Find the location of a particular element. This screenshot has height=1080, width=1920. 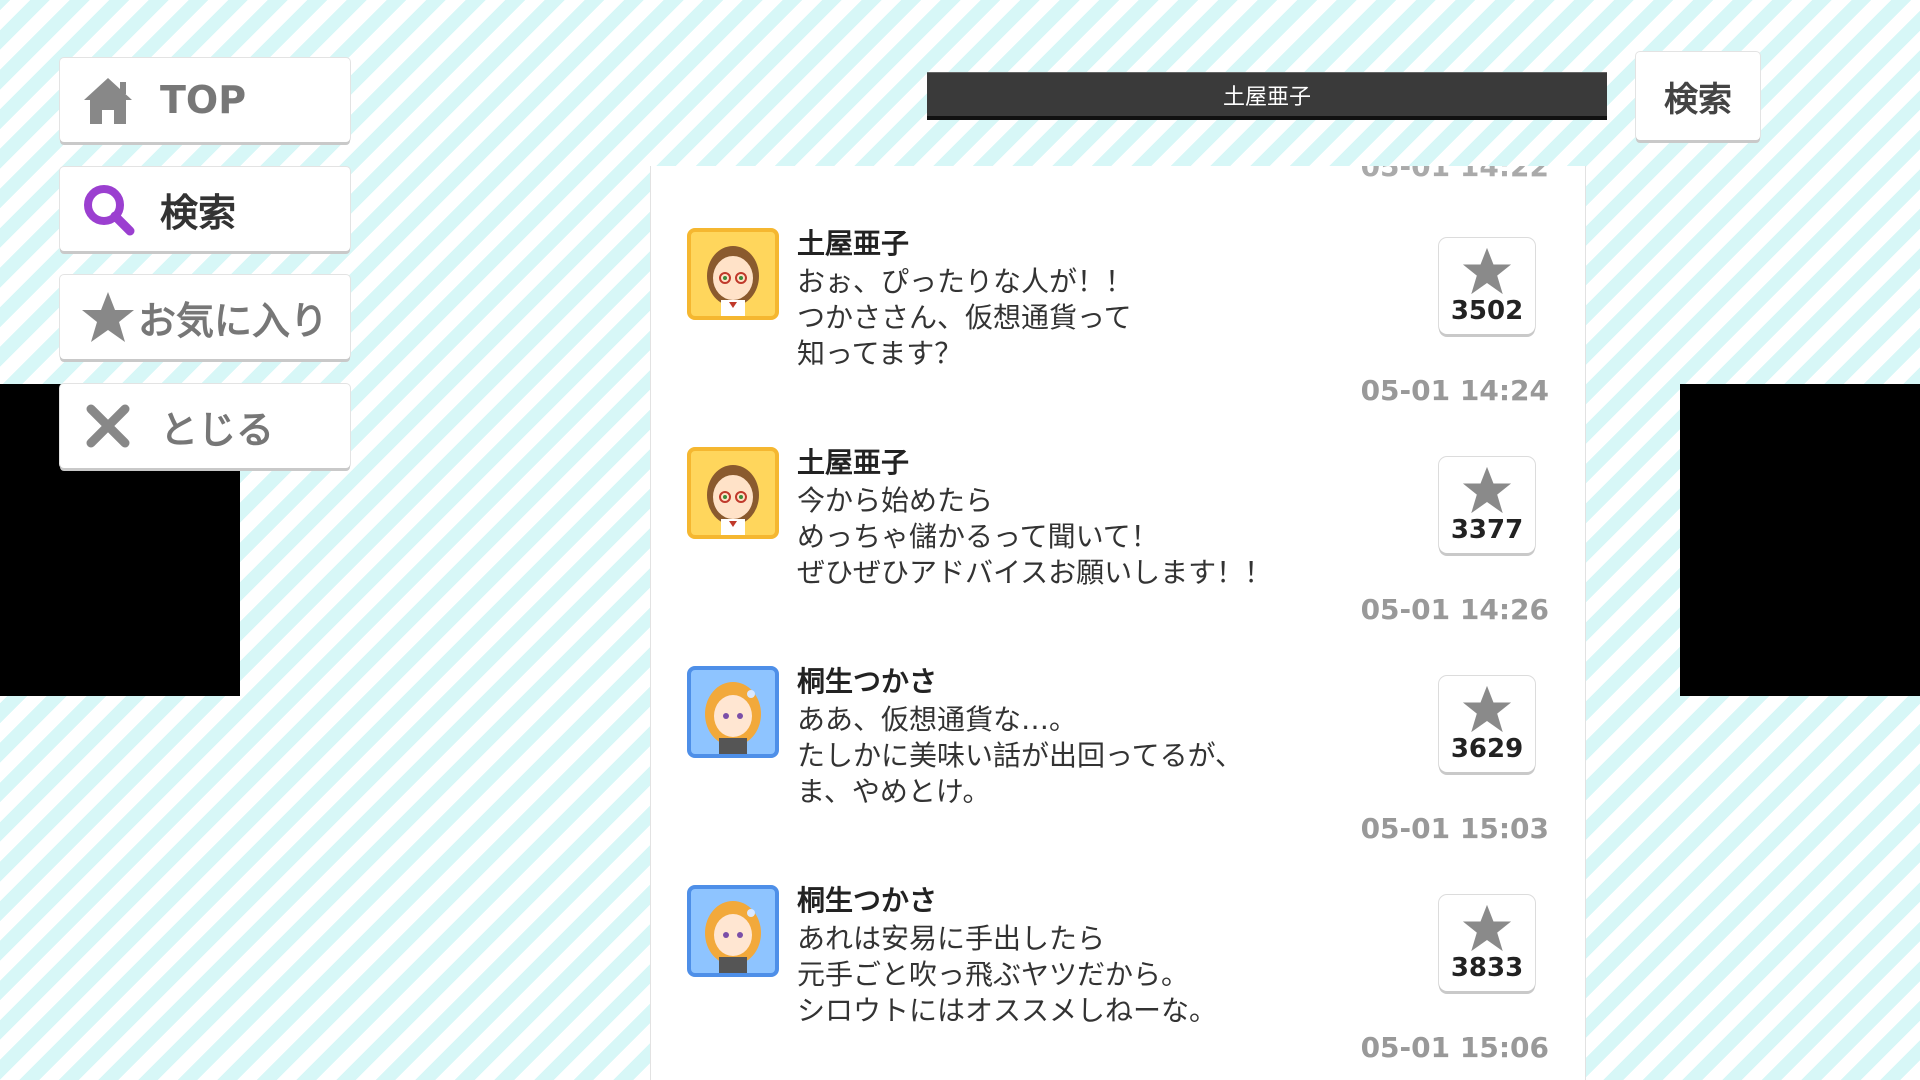

nav-close-button: とじる is located at coordinates (205, 426).